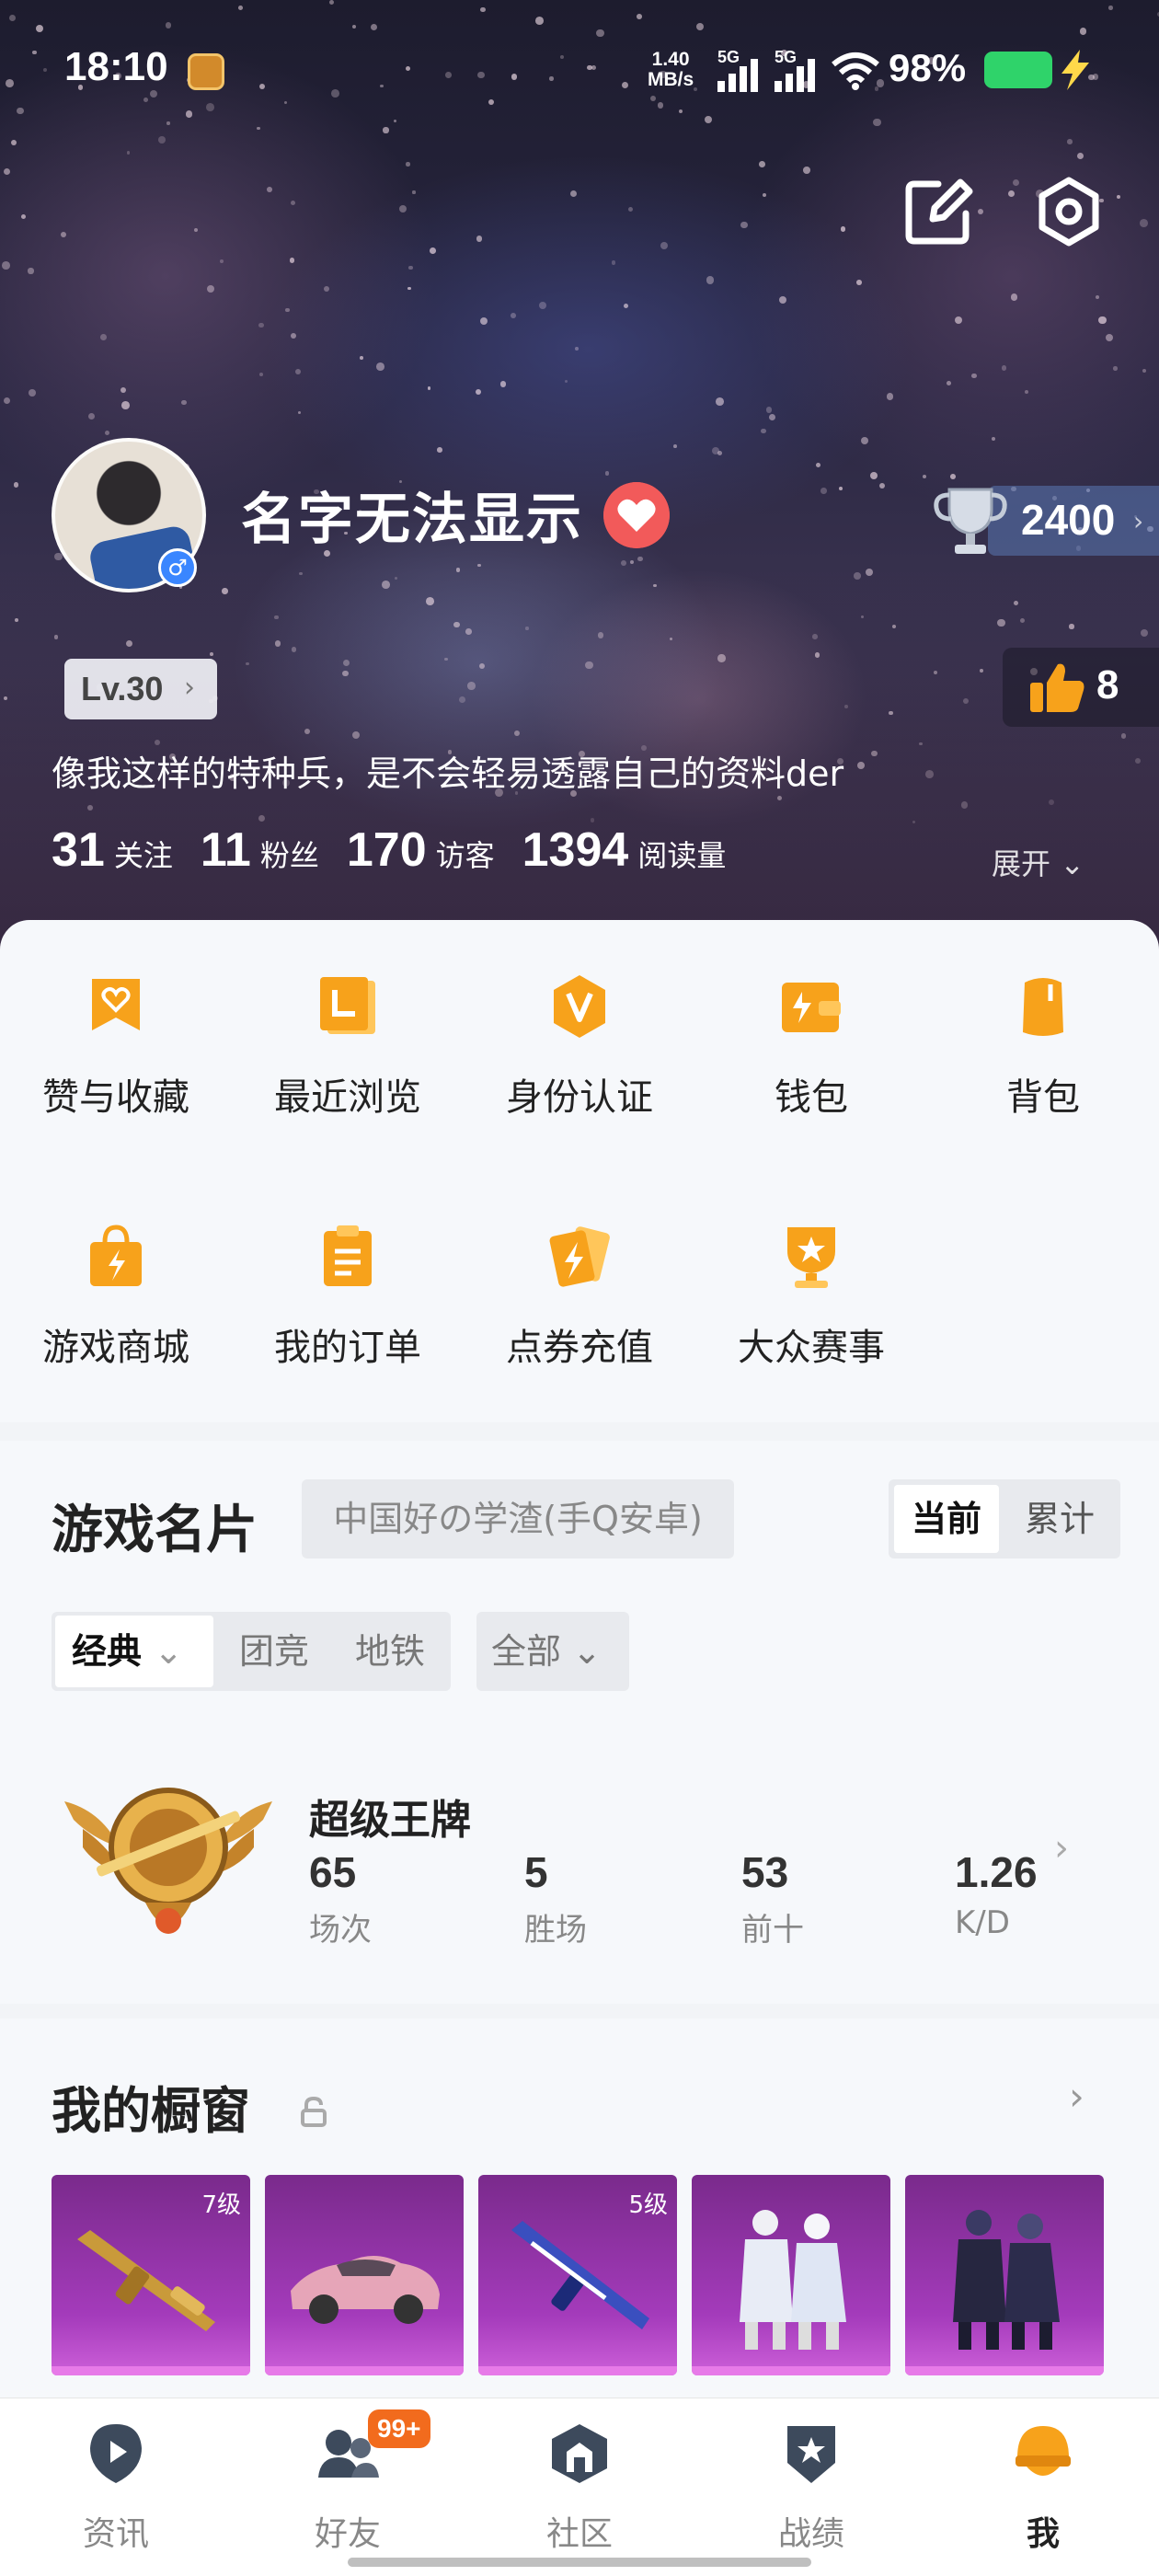  Describe the element at coordinates (116, 1255) in the screenshot. I see `shopping-bag-icon` at that location.